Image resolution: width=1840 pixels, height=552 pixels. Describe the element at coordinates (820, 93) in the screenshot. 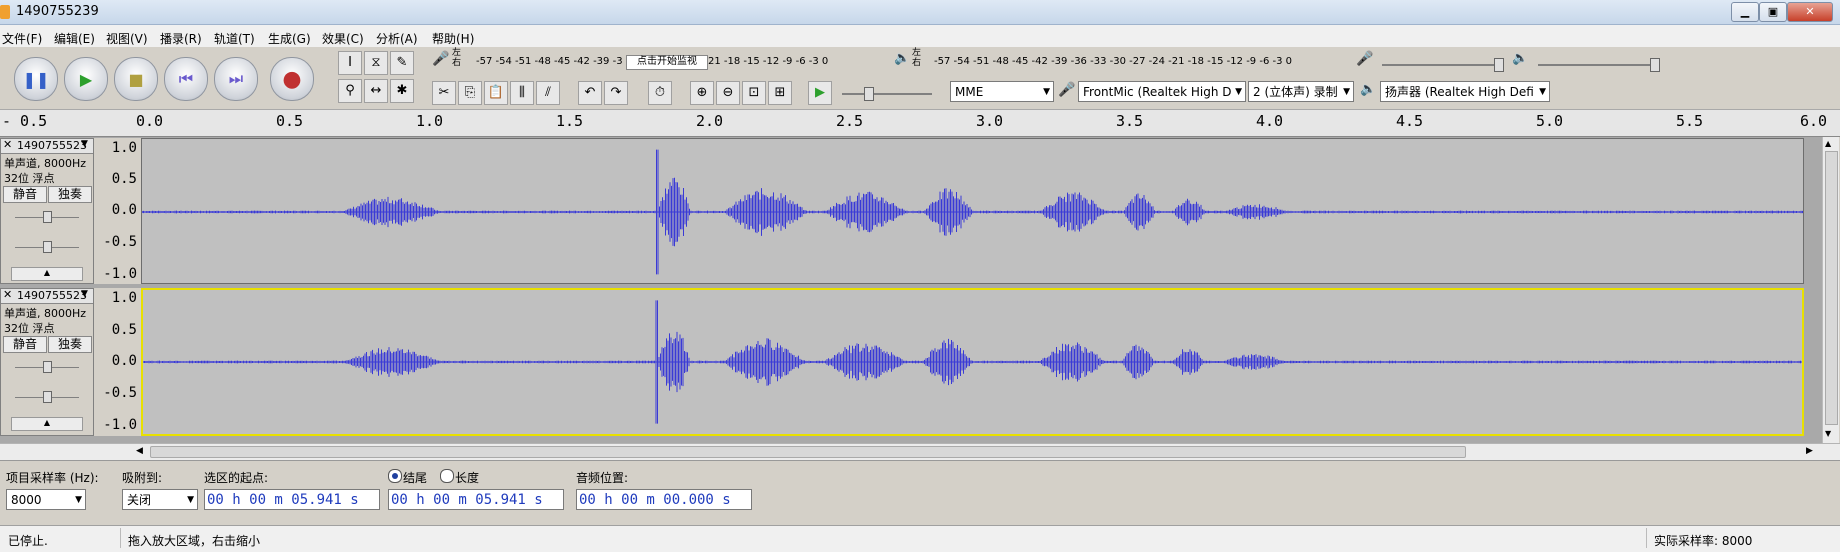

I see `play-at-speed-button: ▶` at that location.